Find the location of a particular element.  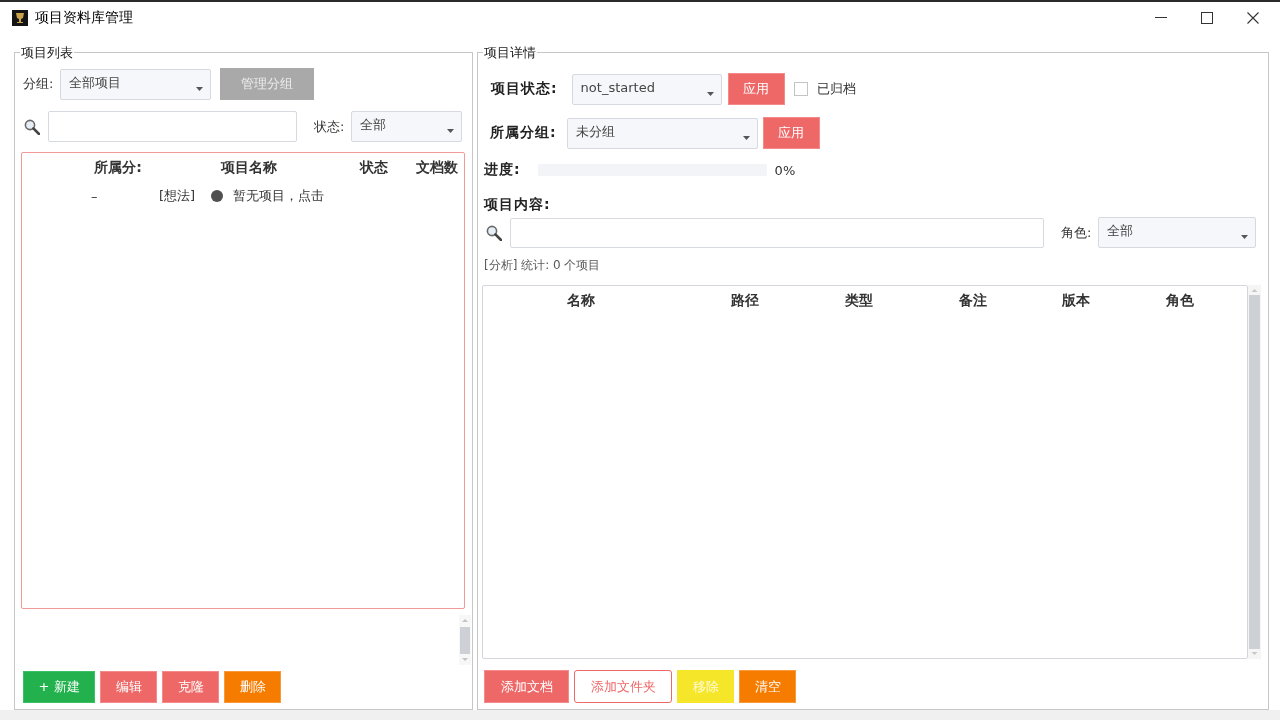

group-dropdown: 未分组 is located at coordinates (662, 133).